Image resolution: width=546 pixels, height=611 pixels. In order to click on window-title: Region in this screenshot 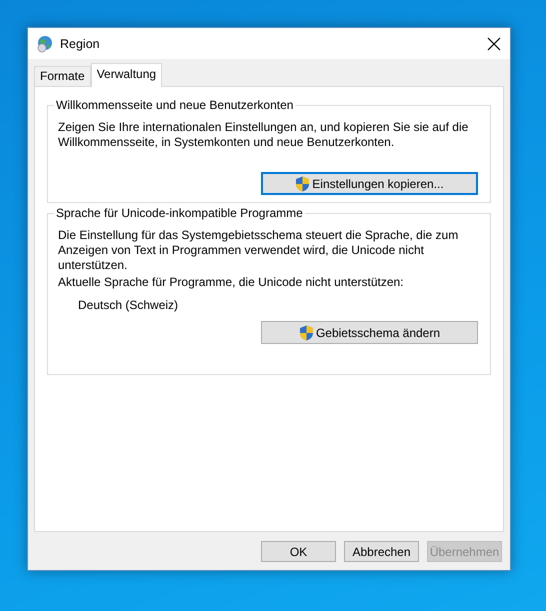, I will do `click(80, 43)`.